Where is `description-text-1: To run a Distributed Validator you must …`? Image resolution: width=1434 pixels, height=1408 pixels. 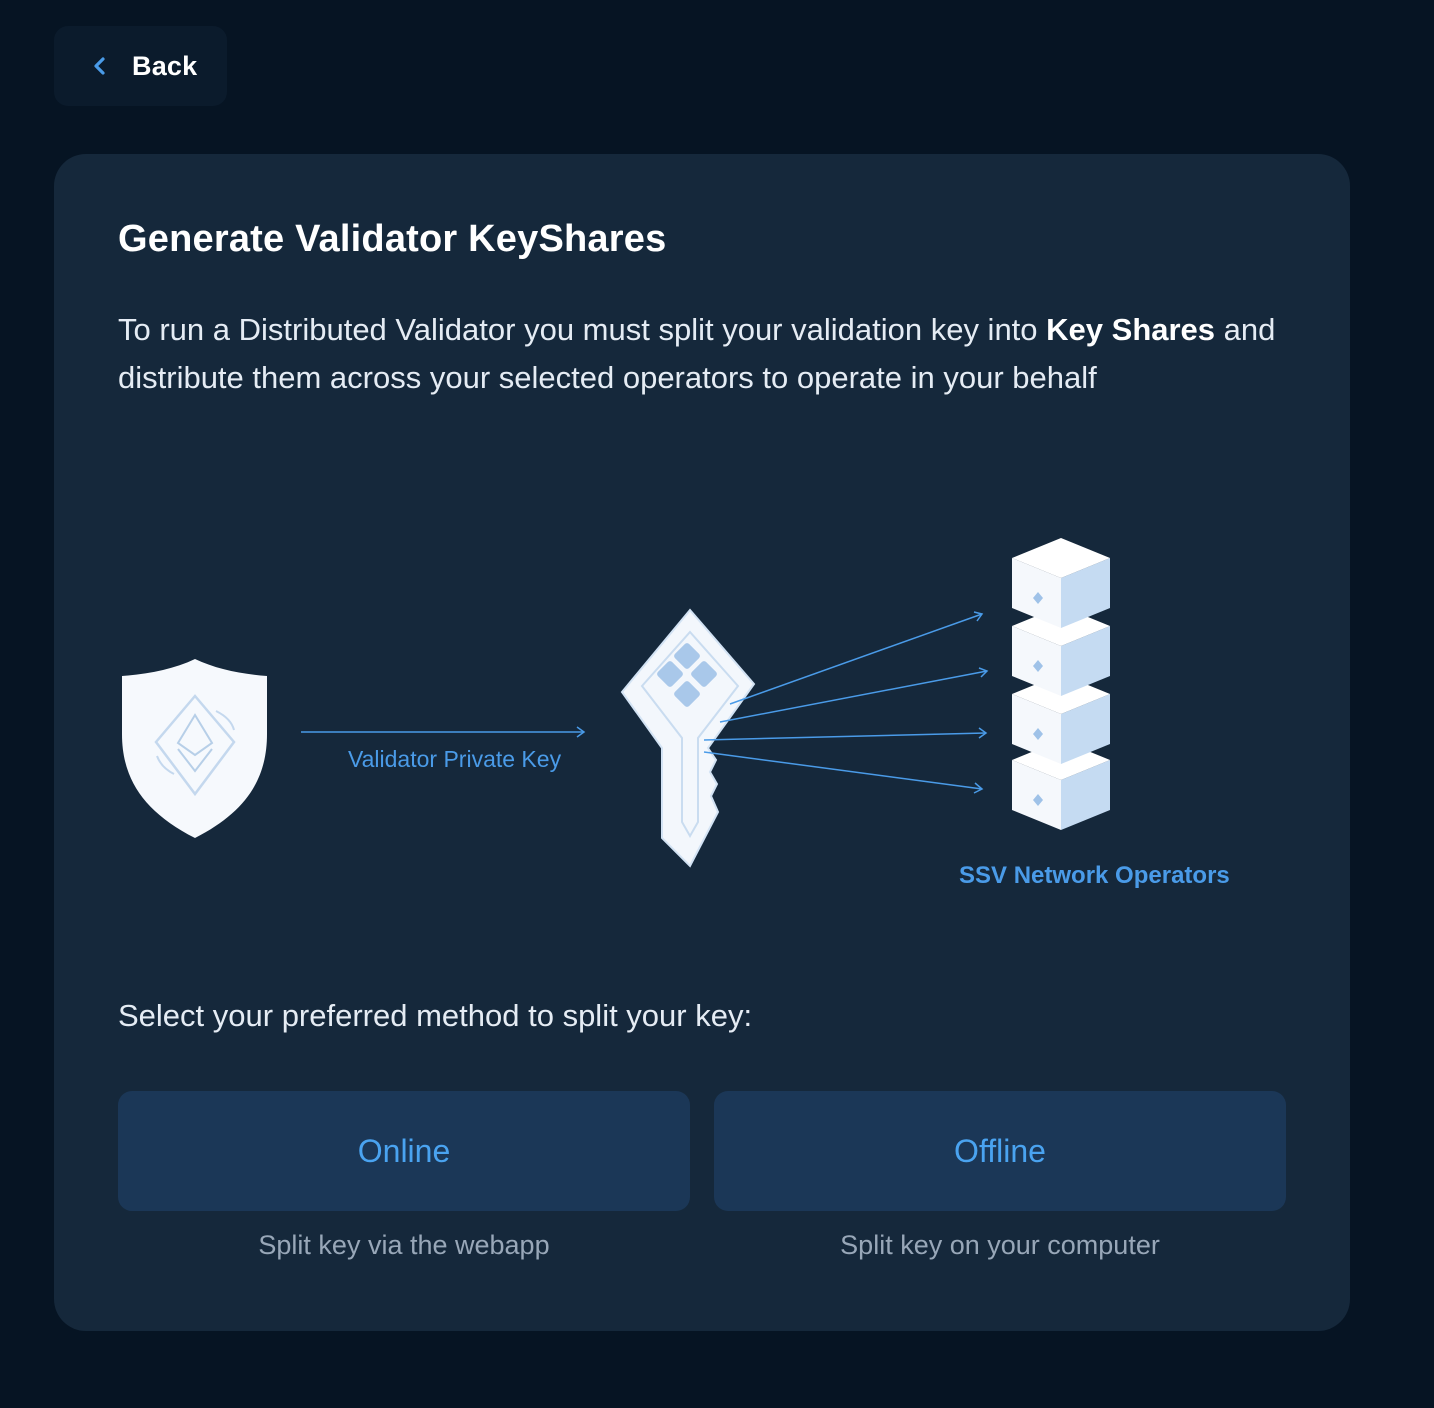 description-text-1: To run a Distributed Validator you must … is located at coordinates (582, 329).